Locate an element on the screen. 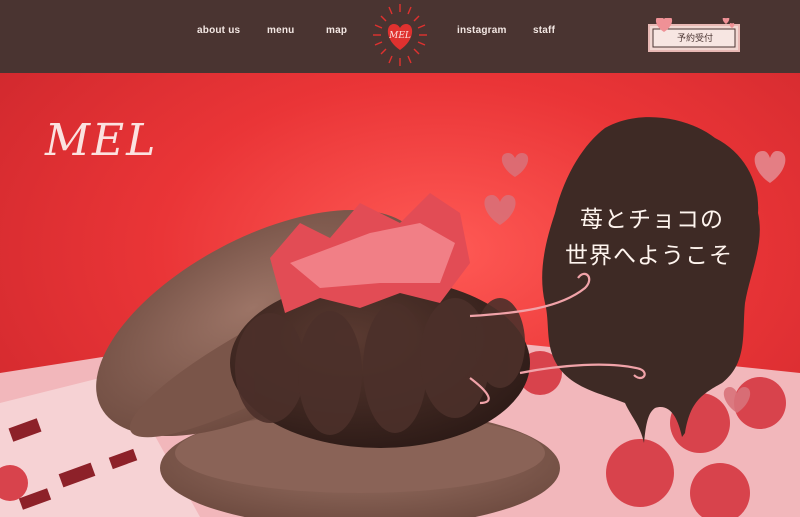  nav-menu: menu is located at coordinates (280, 30).